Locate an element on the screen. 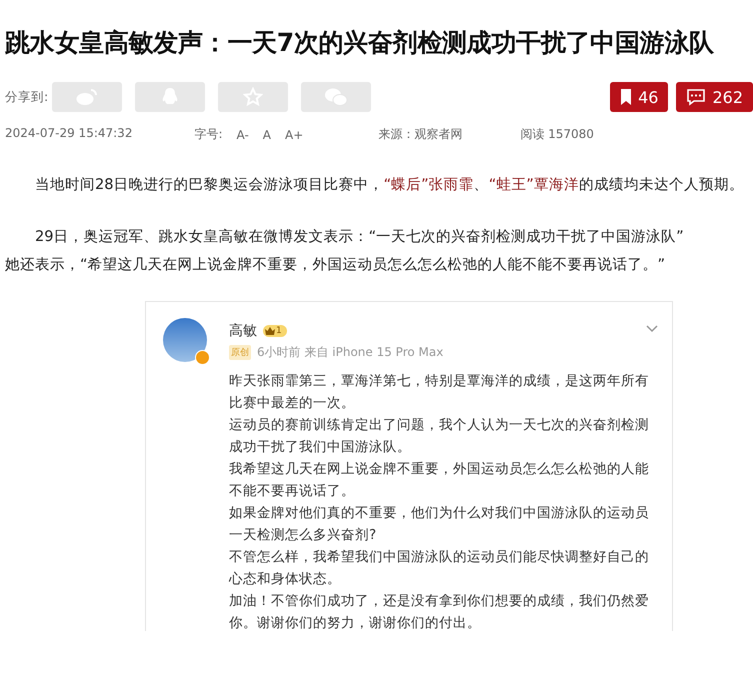  font-size-option: A is located at coordinates (266, 134).